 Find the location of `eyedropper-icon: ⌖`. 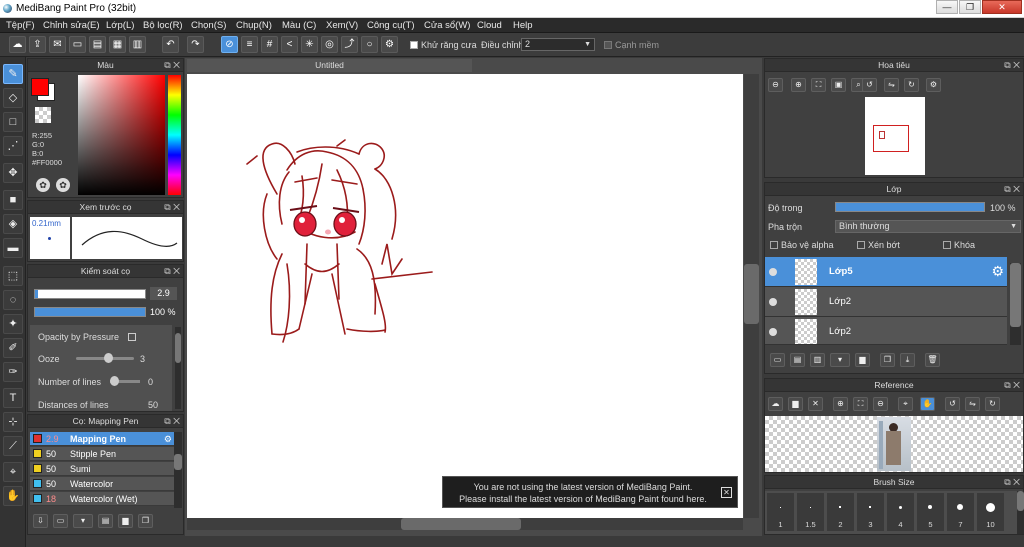

eyedropper-icon: ⌖ is located at coordinates (905, 404).